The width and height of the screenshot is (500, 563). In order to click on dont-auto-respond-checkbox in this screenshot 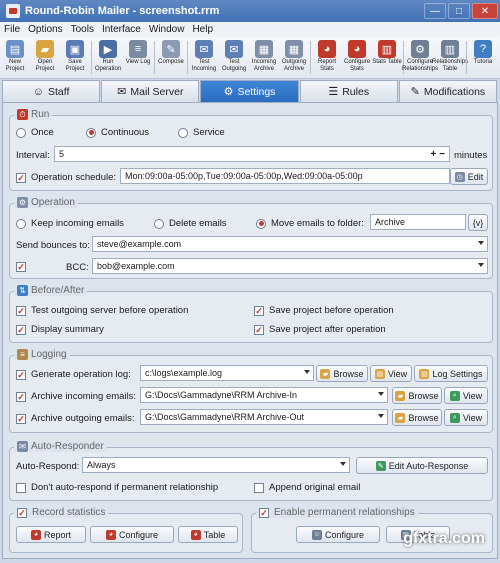, I will do `click(21, 487)`.